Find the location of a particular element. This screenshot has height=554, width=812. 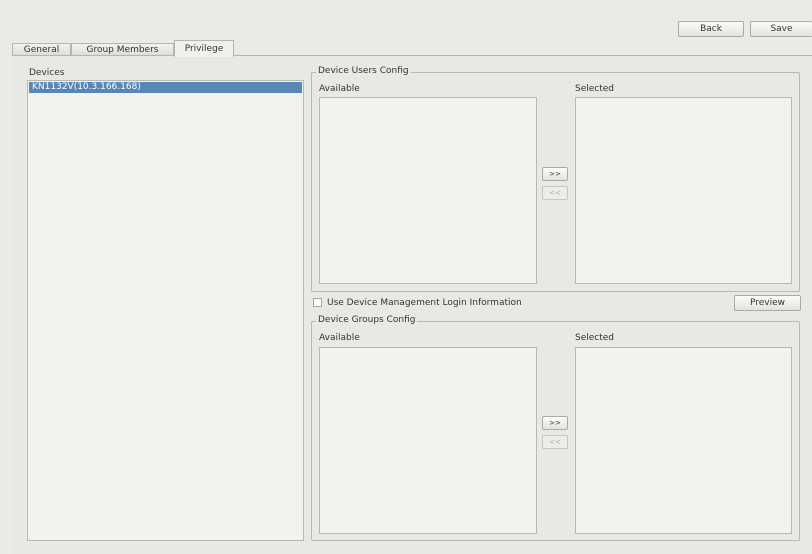

groups-selected-label: Selected is located at coordinates (595, 338).